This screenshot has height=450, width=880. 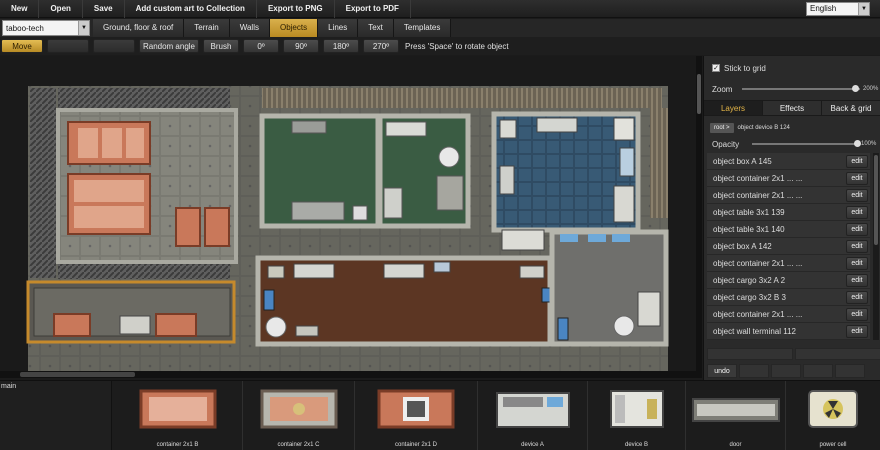 I want to click on asset-container-2x1-d: container 2x1 D, so click(x=416, y=415).